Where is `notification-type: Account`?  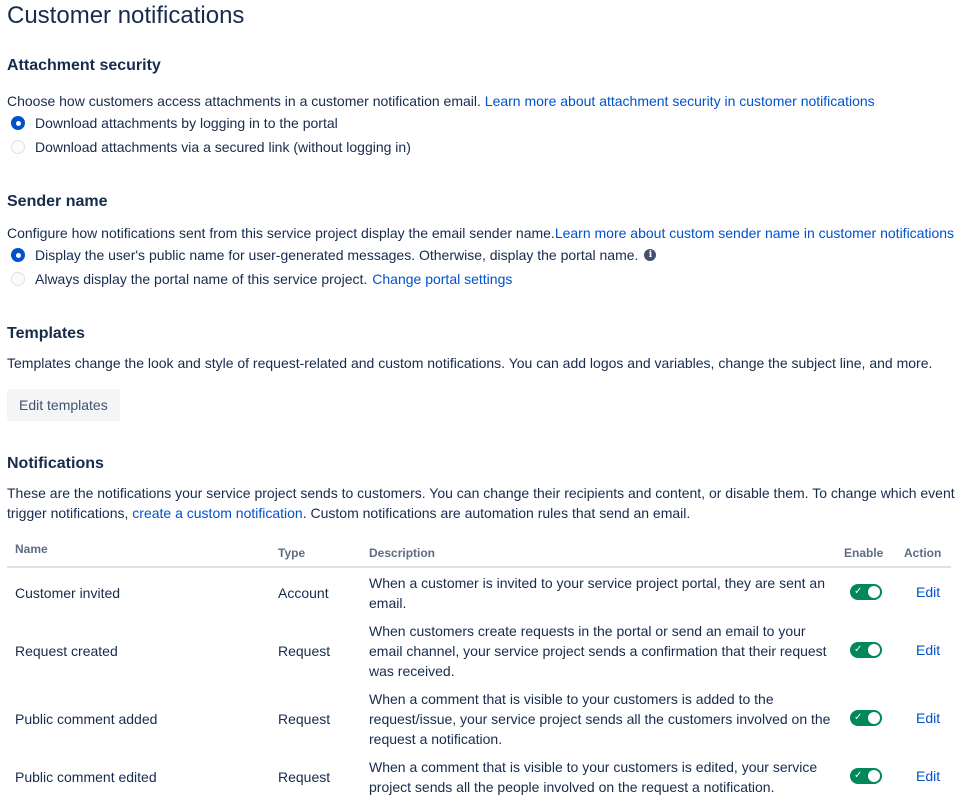 notification-type: Account is located at coordinates (303, 593).